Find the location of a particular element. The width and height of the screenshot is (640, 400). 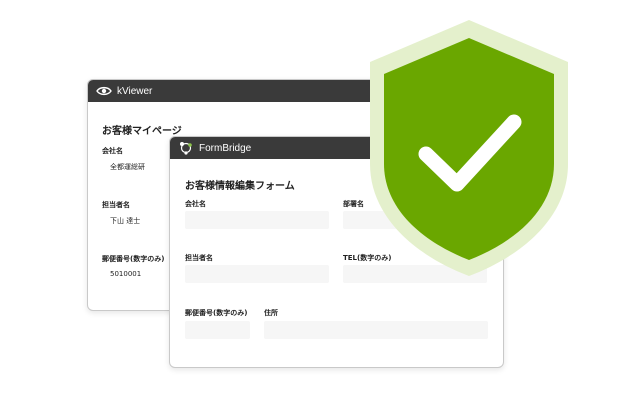

person-input is located at coordinates (257, 274).